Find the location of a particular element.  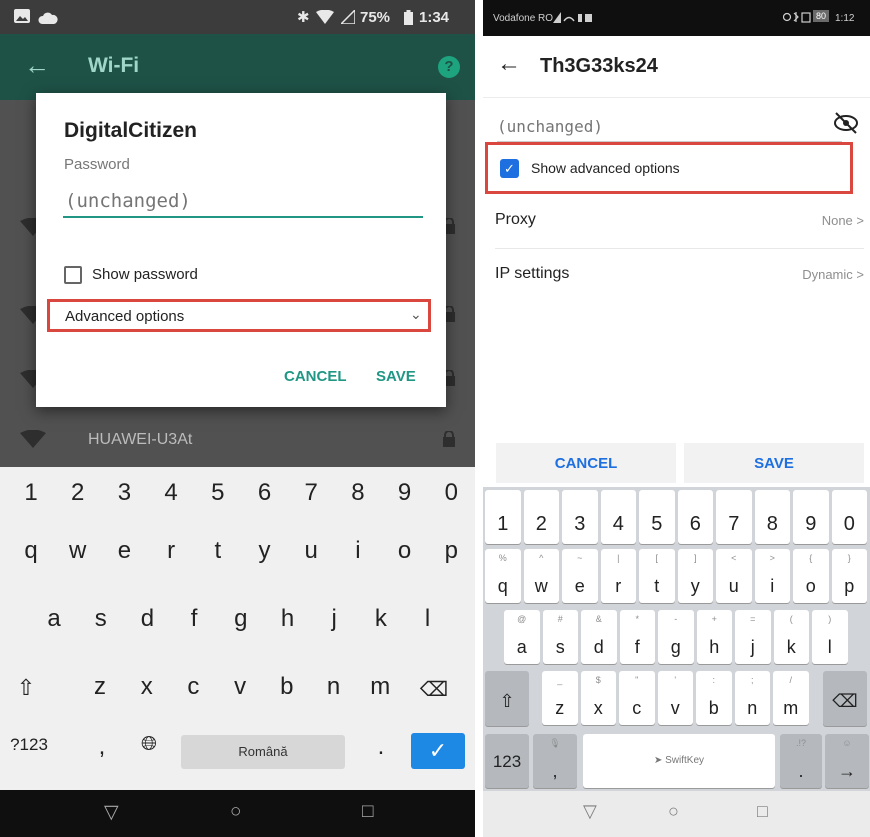

letter-key: v is located at coordinates (240, 687).